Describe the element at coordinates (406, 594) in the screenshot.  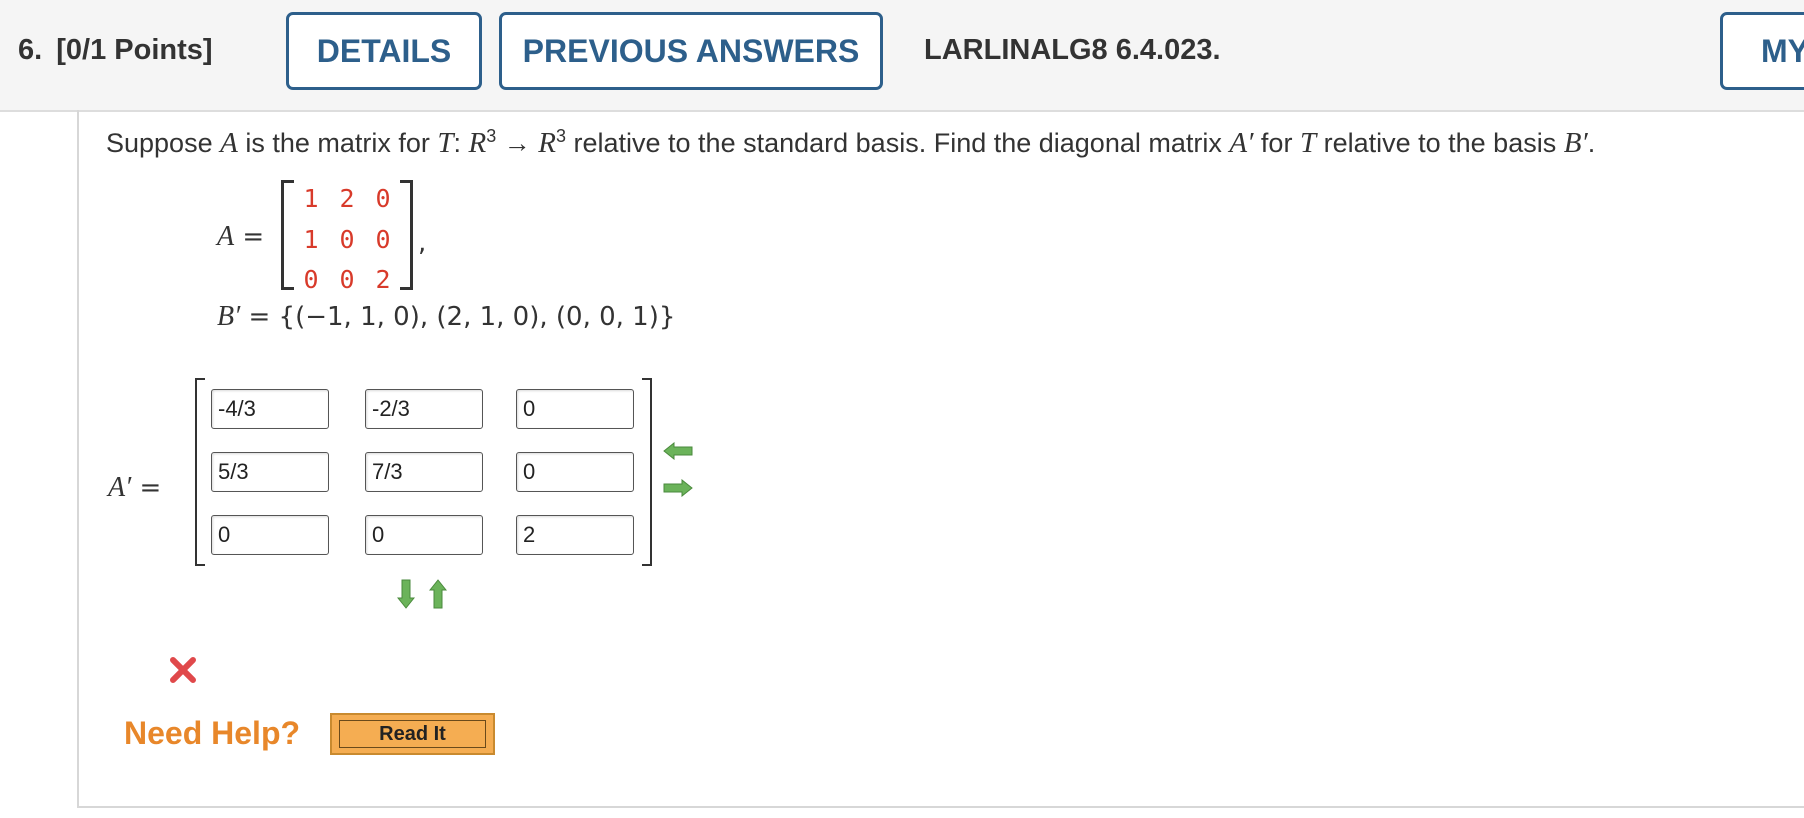
I see `remove-row-arrow-icon` at that location.